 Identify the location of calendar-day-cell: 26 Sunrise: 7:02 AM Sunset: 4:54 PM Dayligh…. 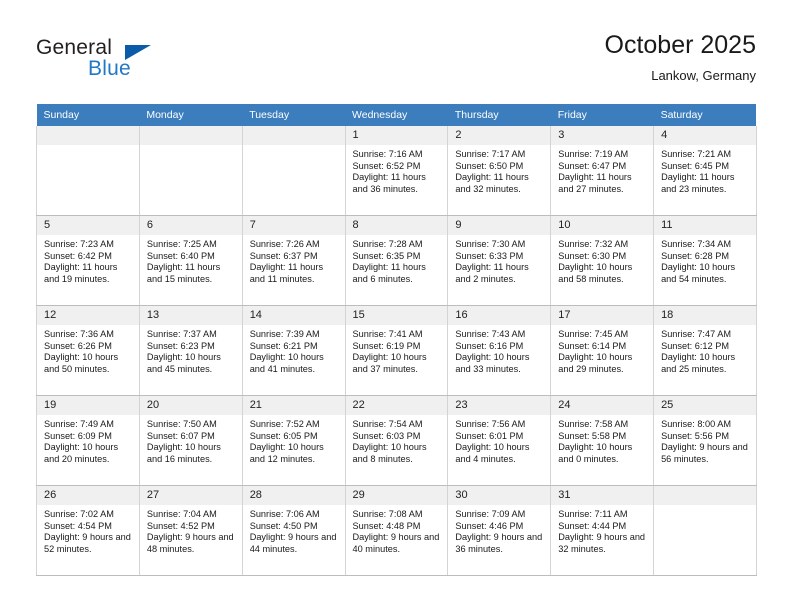
(88, 530).